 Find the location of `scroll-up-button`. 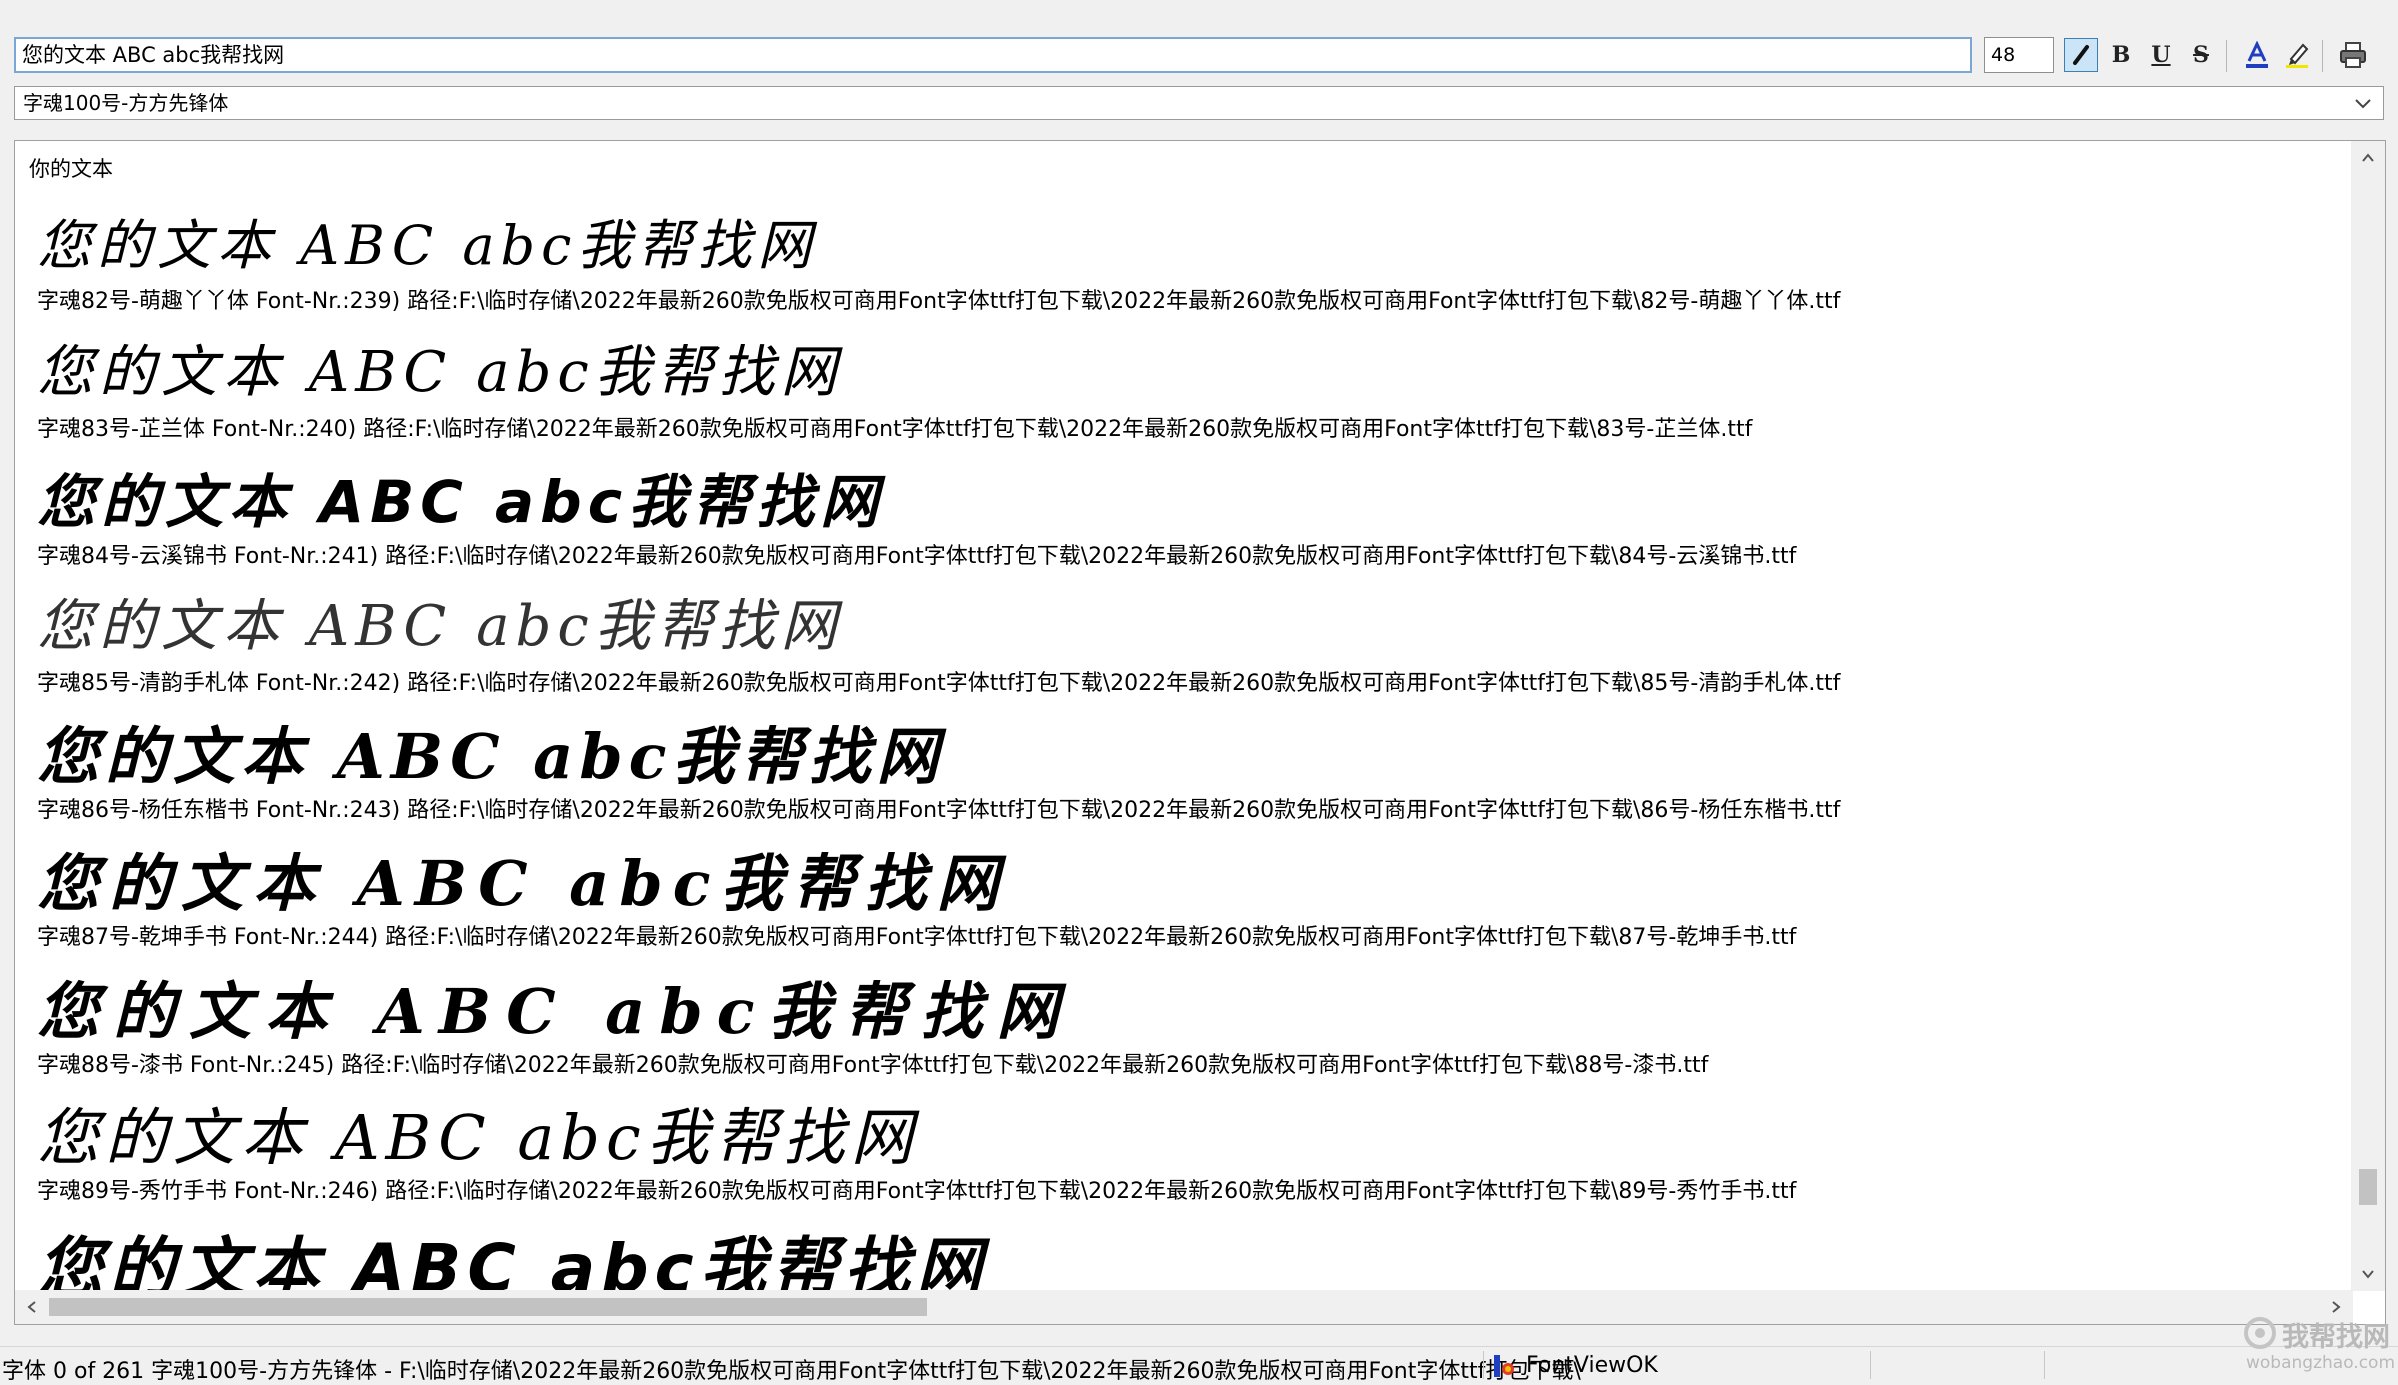

scroll-up-button is located at coordinates (2368, 158).